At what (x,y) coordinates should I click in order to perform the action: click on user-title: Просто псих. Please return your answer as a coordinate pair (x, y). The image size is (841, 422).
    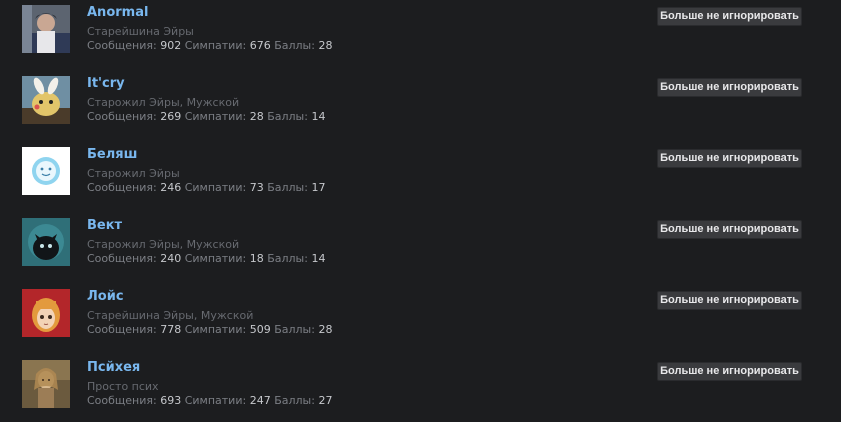
    Looking at the image, I should click on (123, 386).